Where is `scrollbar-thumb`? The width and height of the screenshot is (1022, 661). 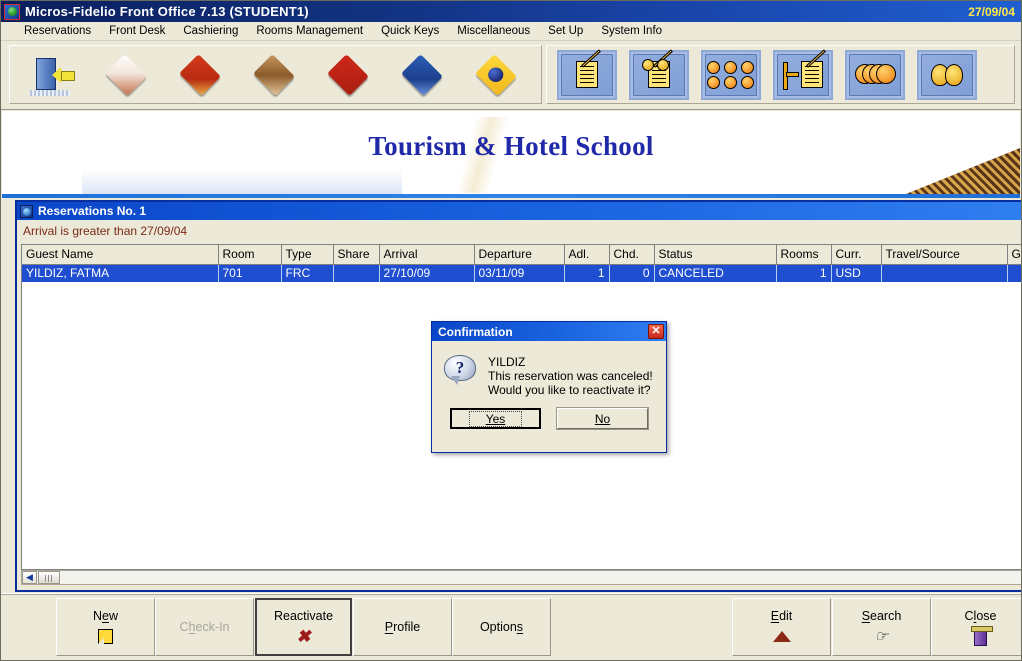 scrollbar-thumb is located at coordinates (49, 577).